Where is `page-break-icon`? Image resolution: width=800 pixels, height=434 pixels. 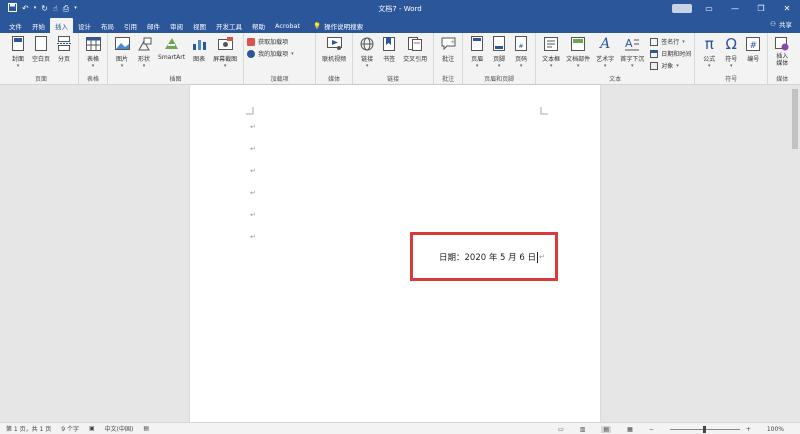
page-break-icon is located at coordinates (64, 43).